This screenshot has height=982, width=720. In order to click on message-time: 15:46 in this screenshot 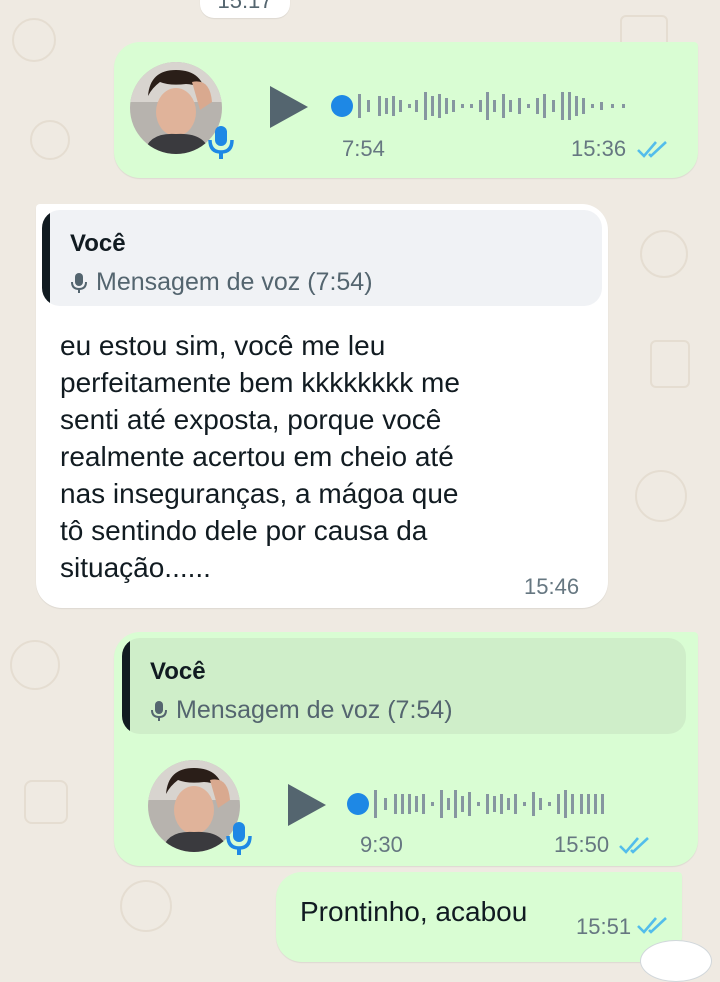, I will do `click(552, 586)`.